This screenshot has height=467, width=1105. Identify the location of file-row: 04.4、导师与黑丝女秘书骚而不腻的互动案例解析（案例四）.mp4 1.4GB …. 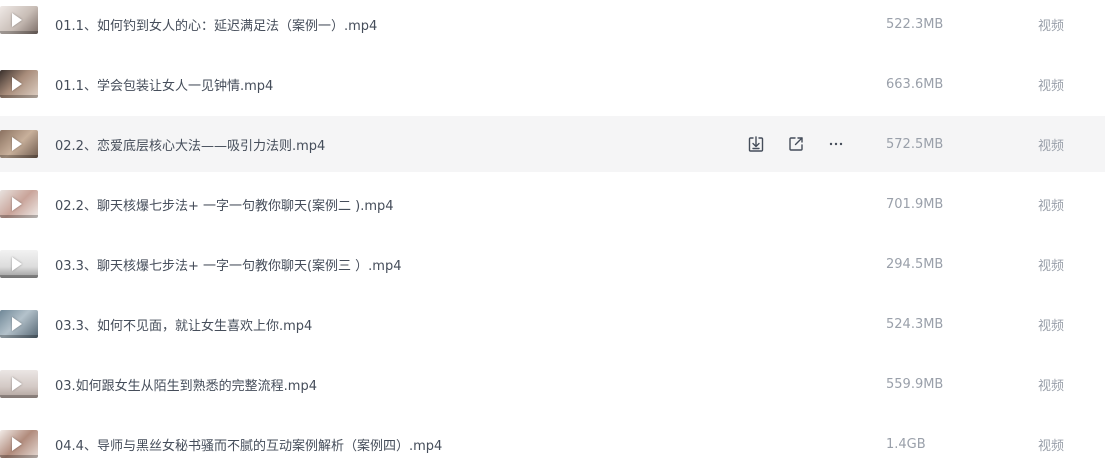
(552, 441).